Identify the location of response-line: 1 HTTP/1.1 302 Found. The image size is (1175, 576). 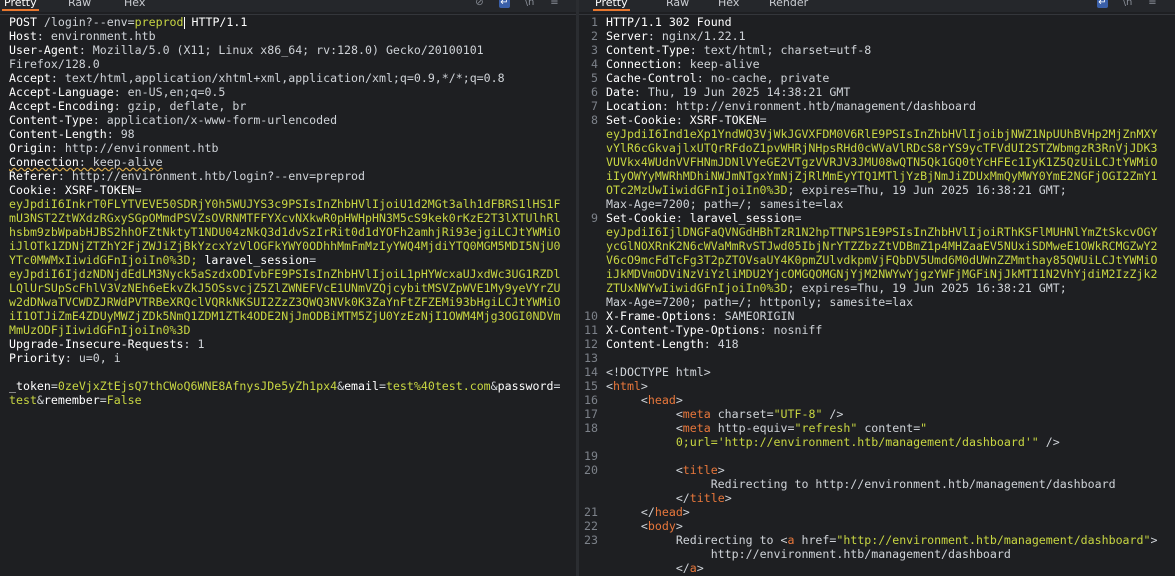
(661, 22).